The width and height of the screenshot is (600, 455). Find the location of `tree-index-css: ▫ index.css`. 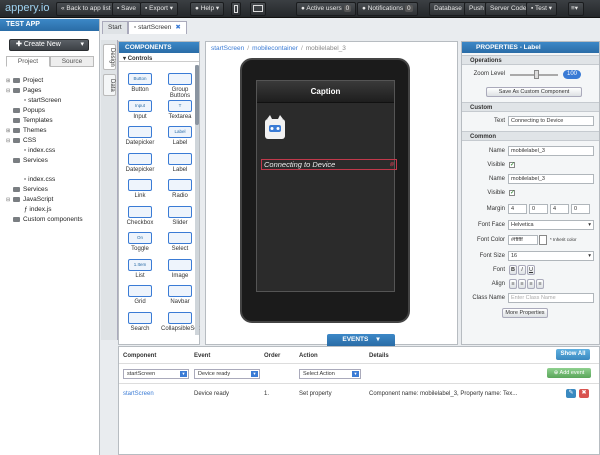

tree-index-css: ▫ index.css is located at coordinates (39, 151).